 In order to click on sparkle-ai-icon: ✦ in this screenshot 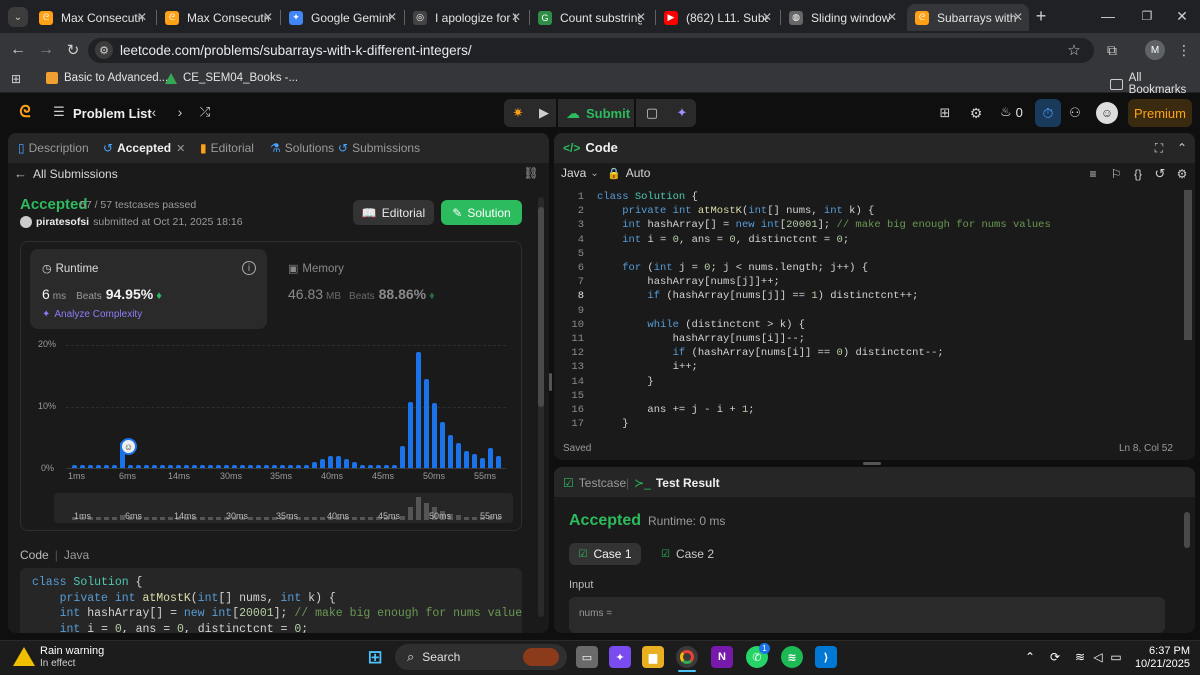, I will do `click(682, 113)`.